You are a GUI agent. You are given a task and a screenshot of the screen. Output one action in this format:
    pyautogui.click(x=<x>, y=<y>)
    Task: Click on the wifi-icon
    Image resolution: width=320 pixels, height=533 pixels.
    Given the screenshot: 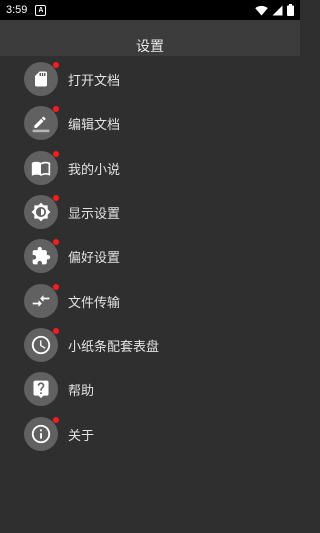 What is the action you would take?
    pyautogui.click(x=261, y=10)
    